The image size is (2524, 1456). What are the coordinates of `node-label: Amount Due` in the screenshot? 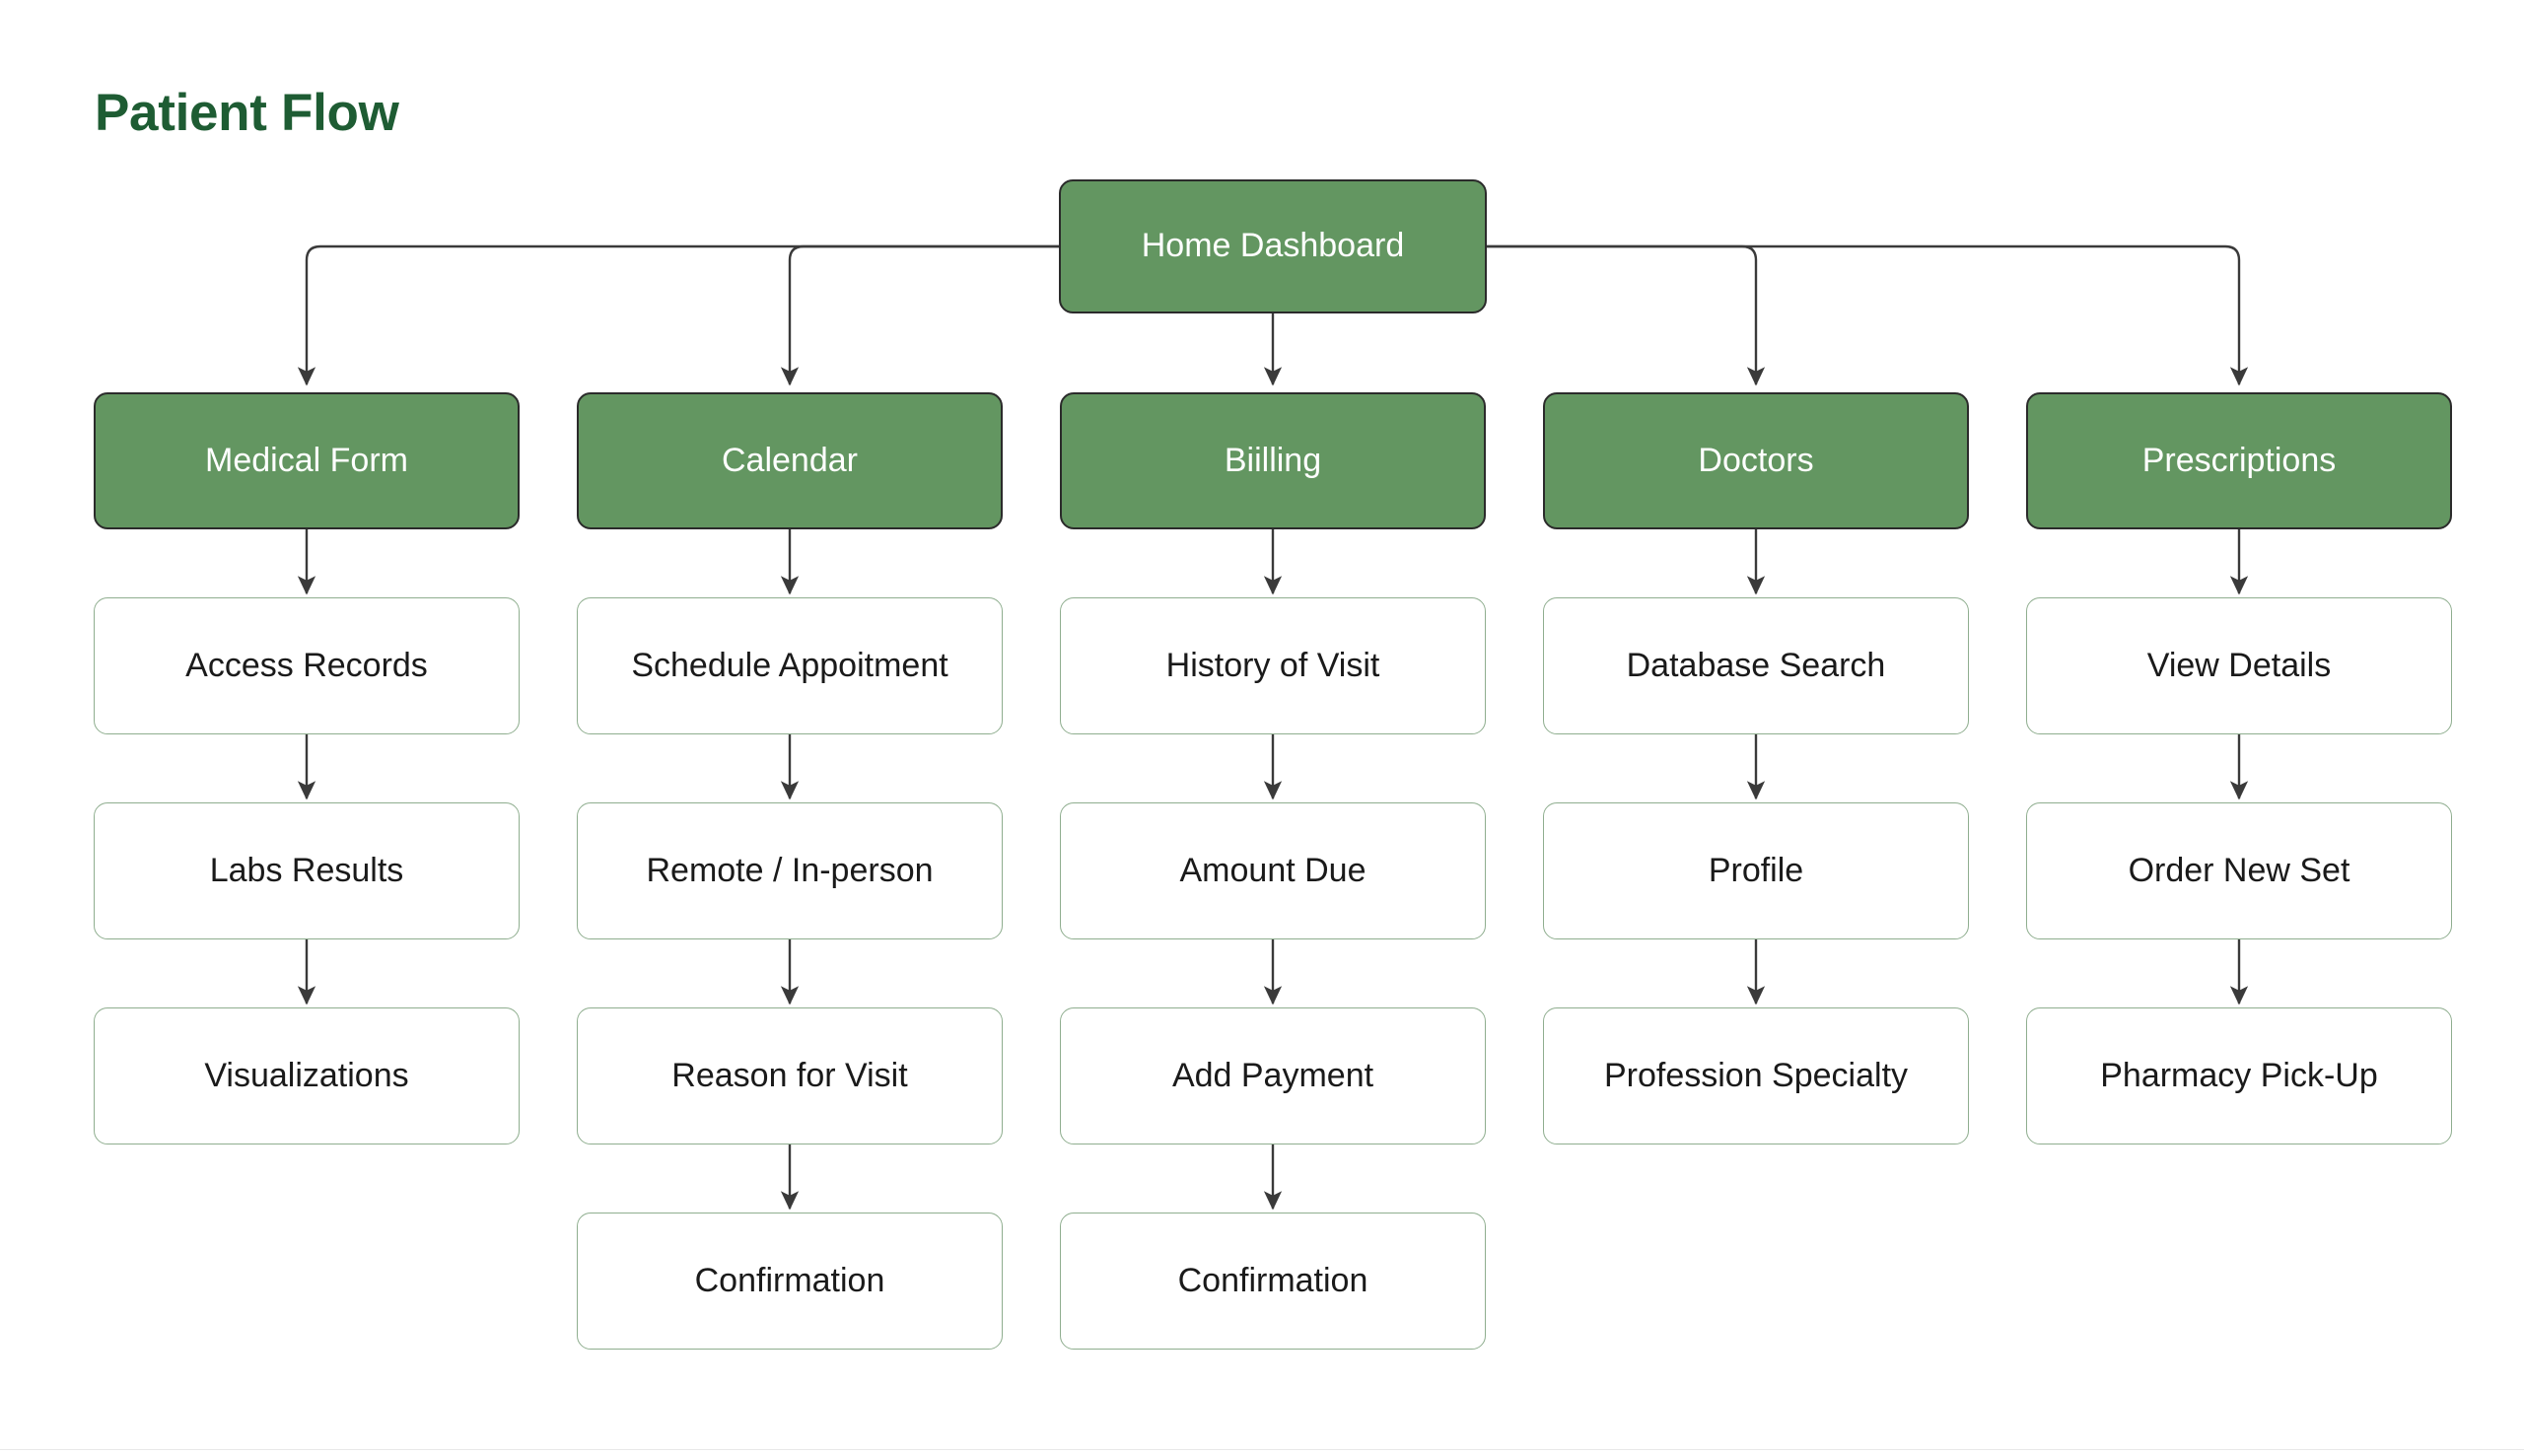 It's located at (1273, 870).